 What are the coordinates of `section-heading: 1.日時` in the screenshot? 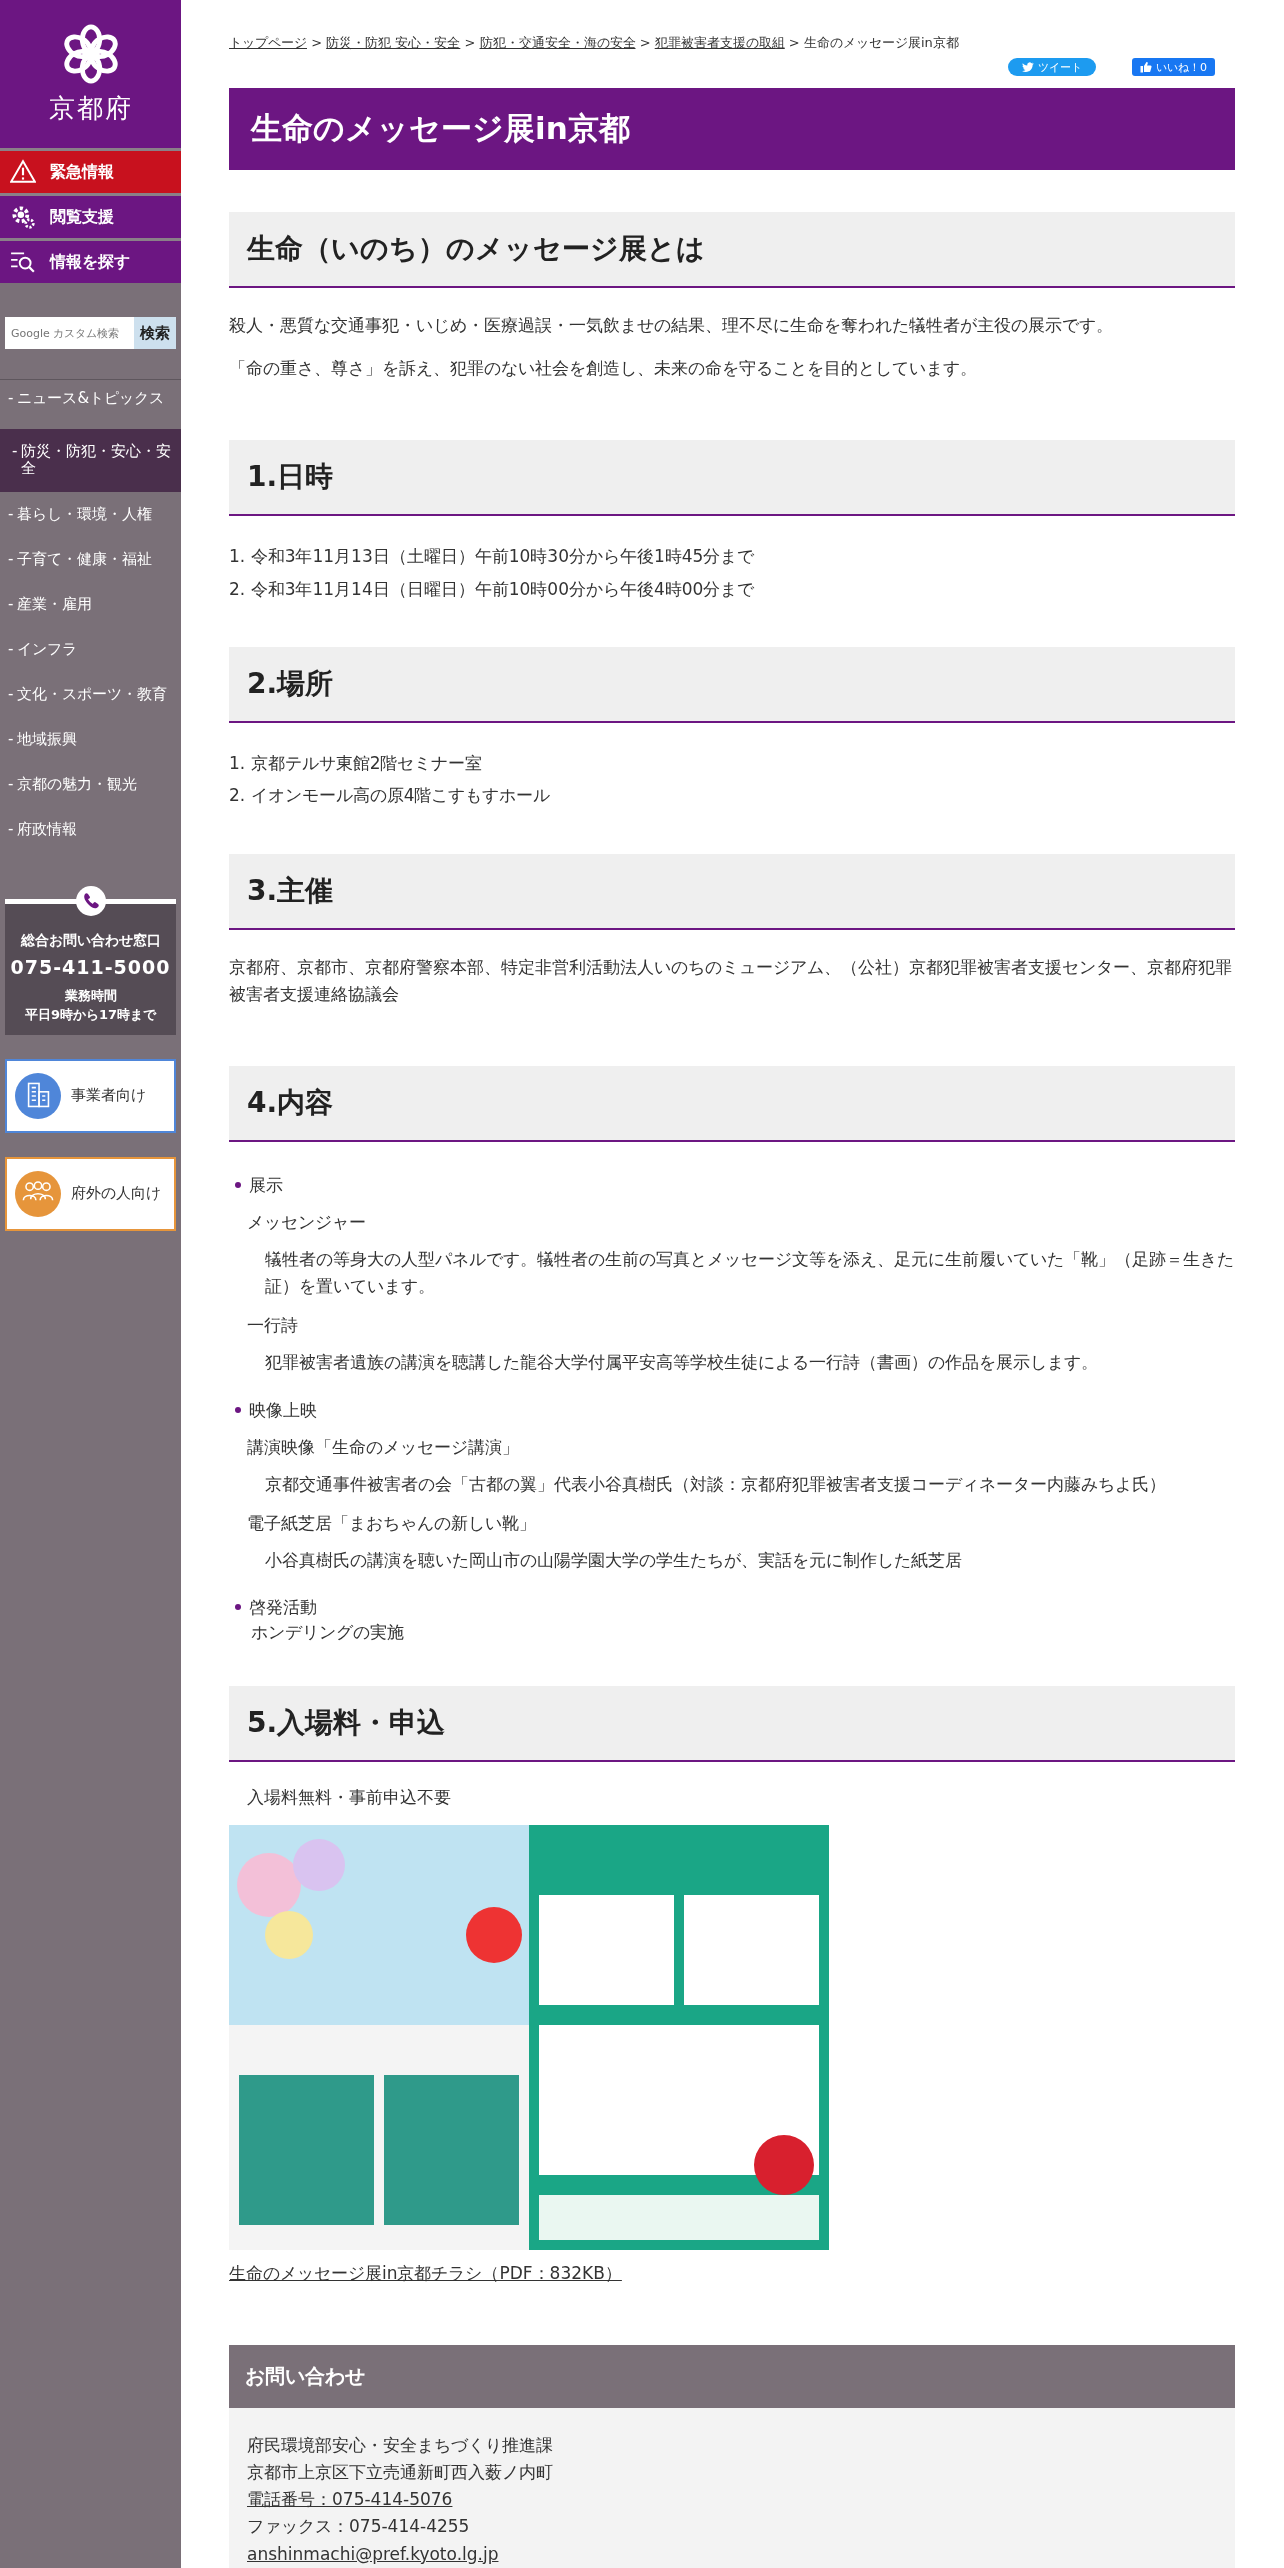 It's located at (732, 478).